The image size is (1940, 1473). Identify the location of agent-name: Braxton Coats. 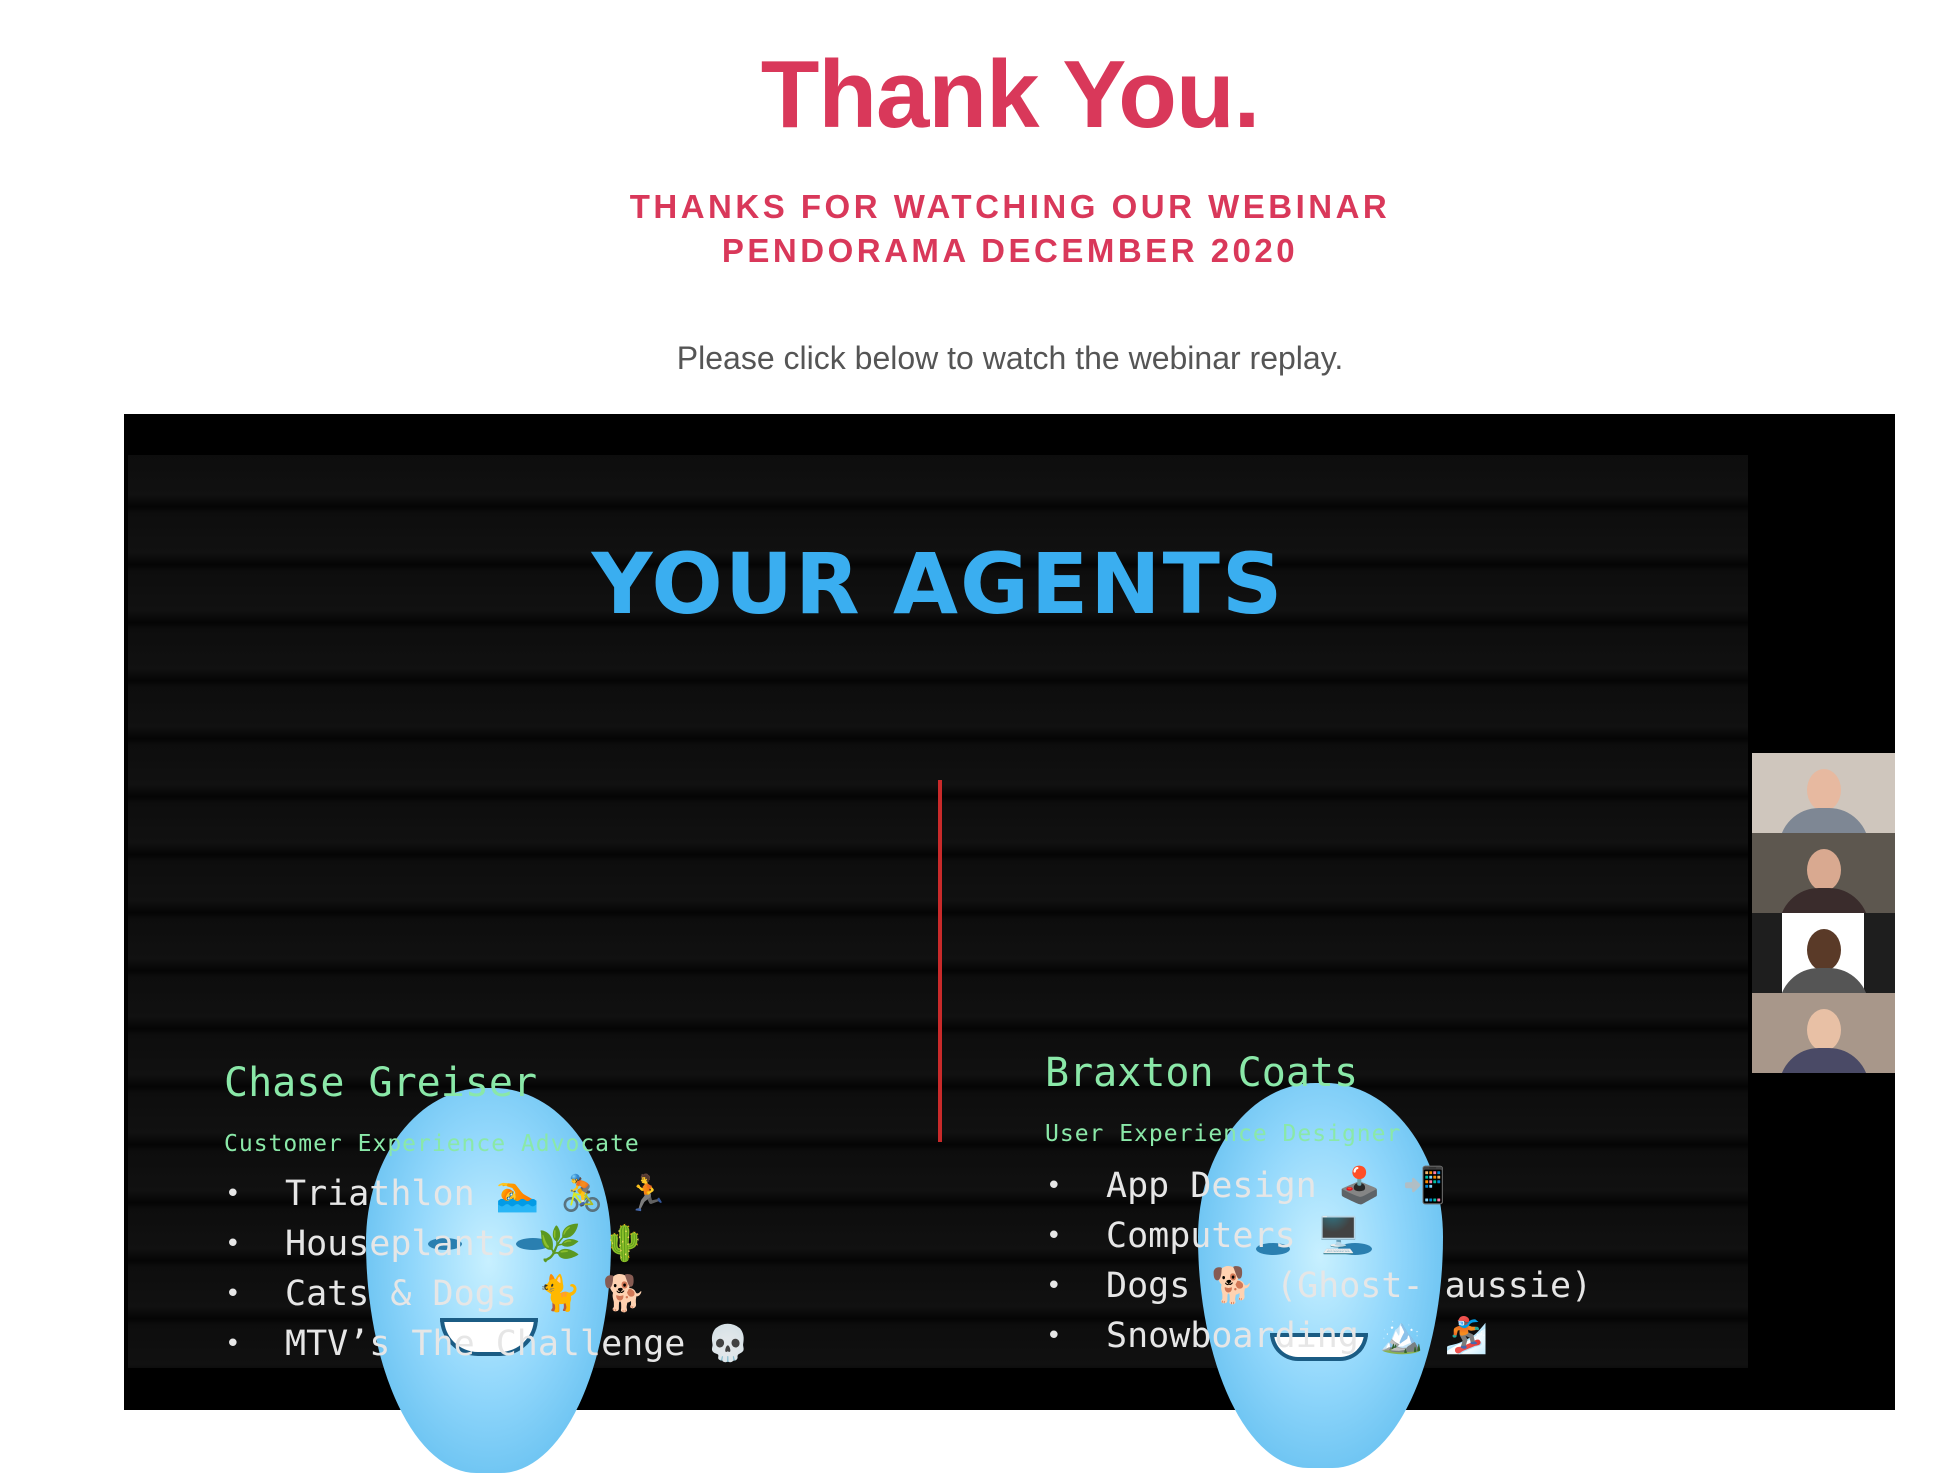
(1202, 1073).